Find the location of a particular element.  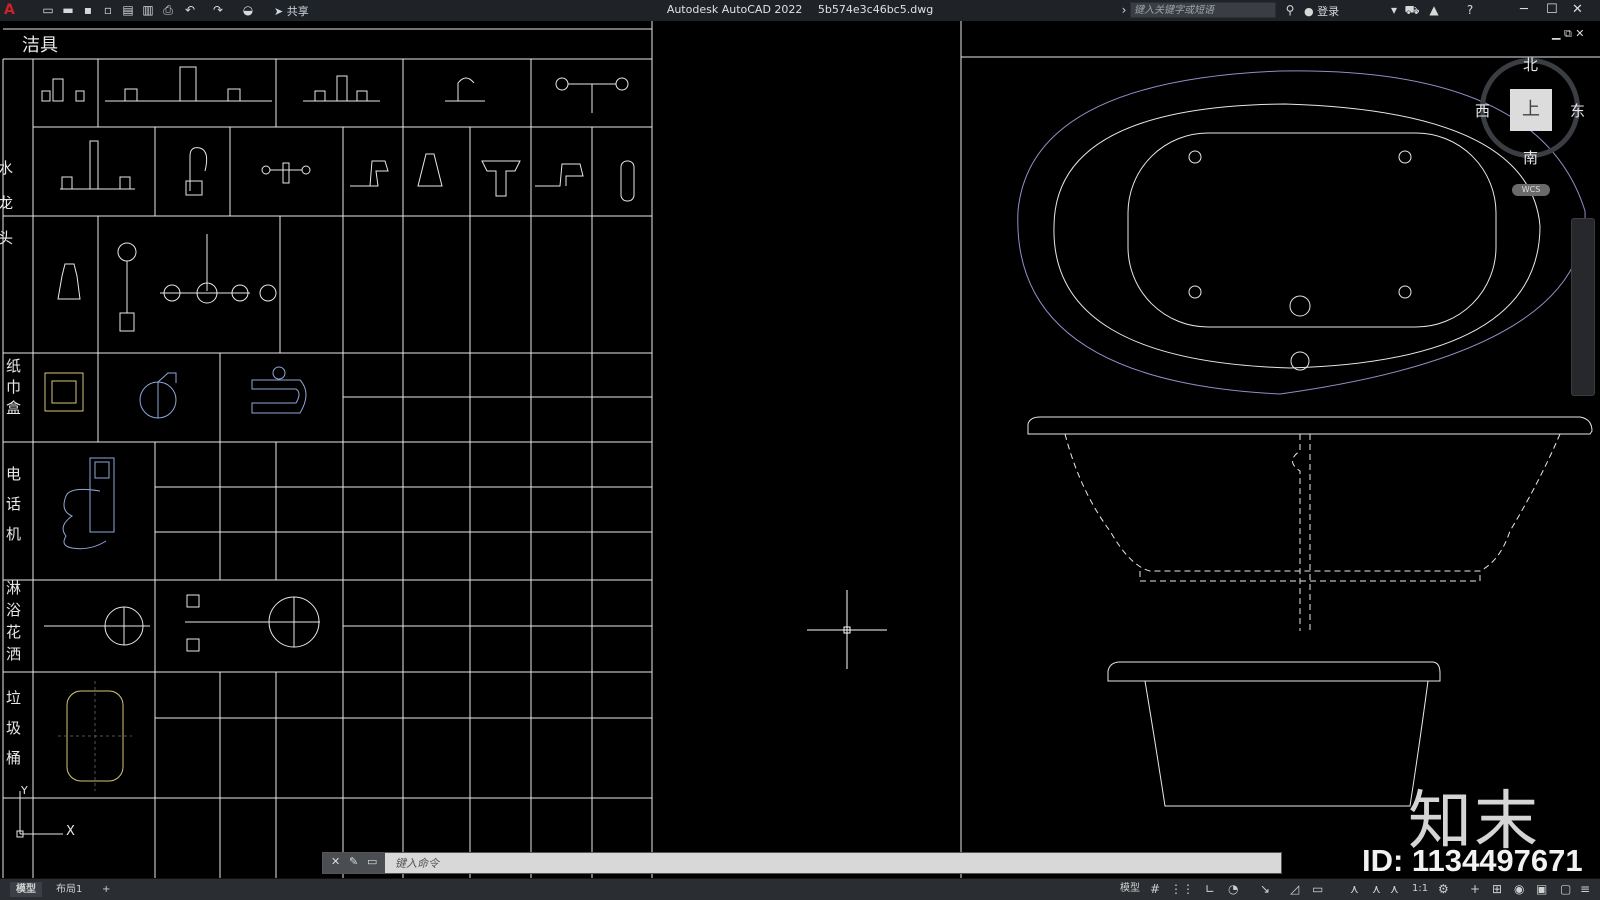

command-line: ✕ ✎ ▭ 键入命令 is located at coordinates (802, 863).